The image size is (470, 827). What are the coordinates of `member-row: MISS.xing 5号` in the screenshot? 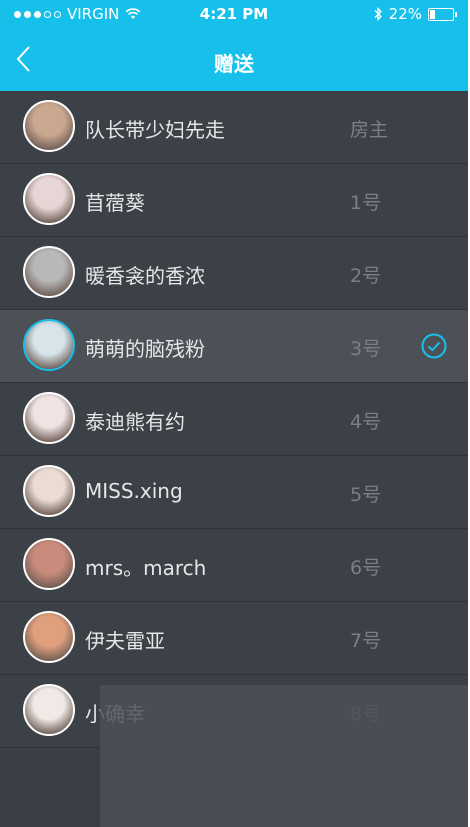 It's located at (234, 492).